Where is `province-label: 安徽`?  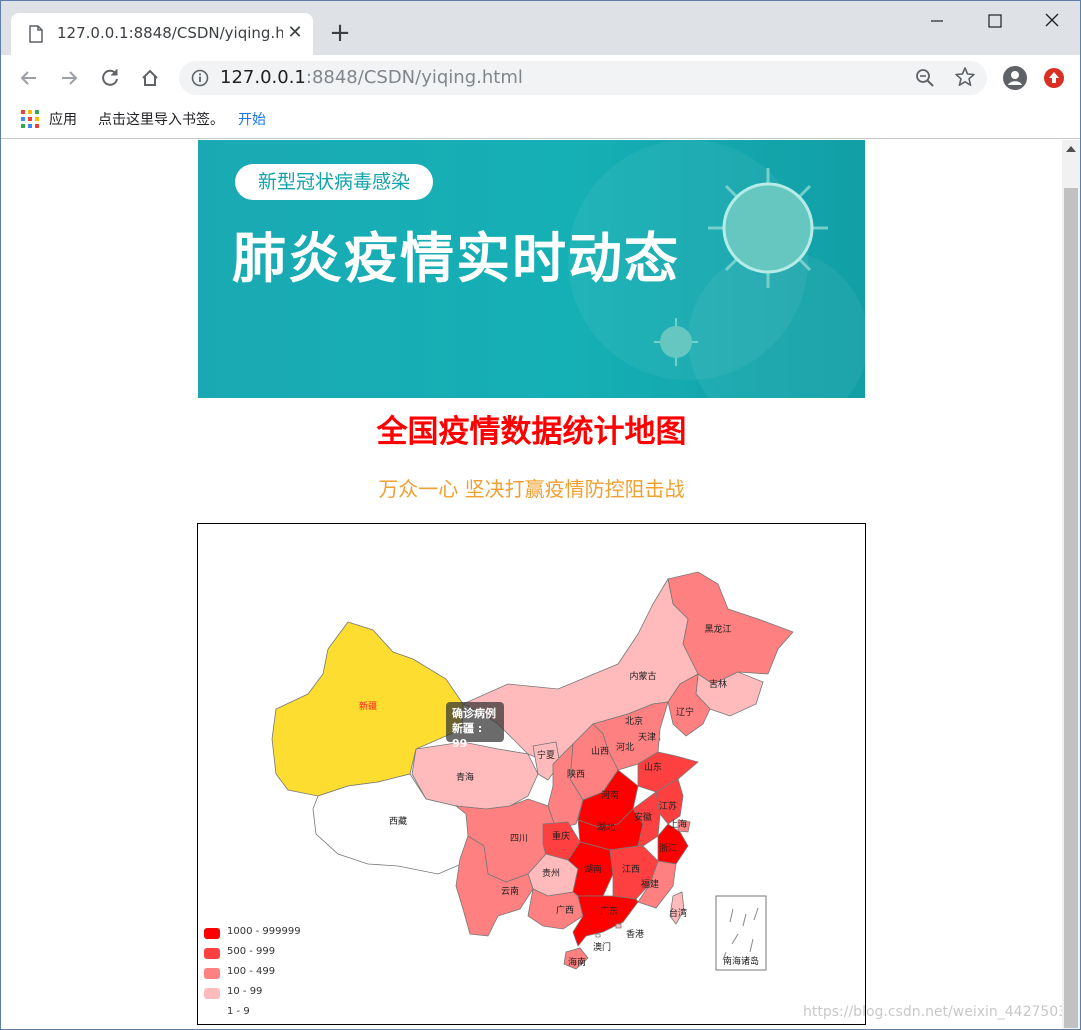
province-label: 安徽 is located at coordinates (643, 817).